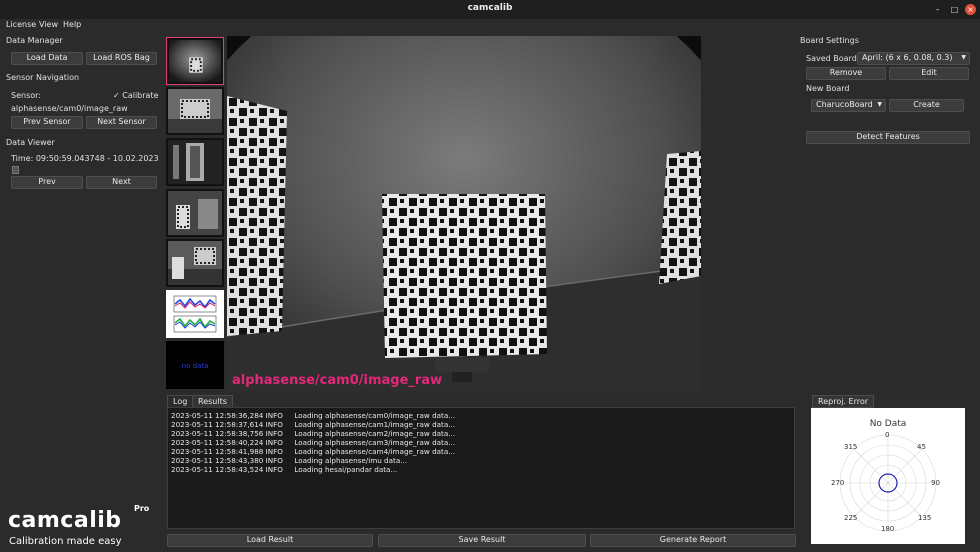  What do you see at coordinates (140, 95) in the screenshot?
I see `calibrate-label: Calibrate` at bounding box center [140, 95].